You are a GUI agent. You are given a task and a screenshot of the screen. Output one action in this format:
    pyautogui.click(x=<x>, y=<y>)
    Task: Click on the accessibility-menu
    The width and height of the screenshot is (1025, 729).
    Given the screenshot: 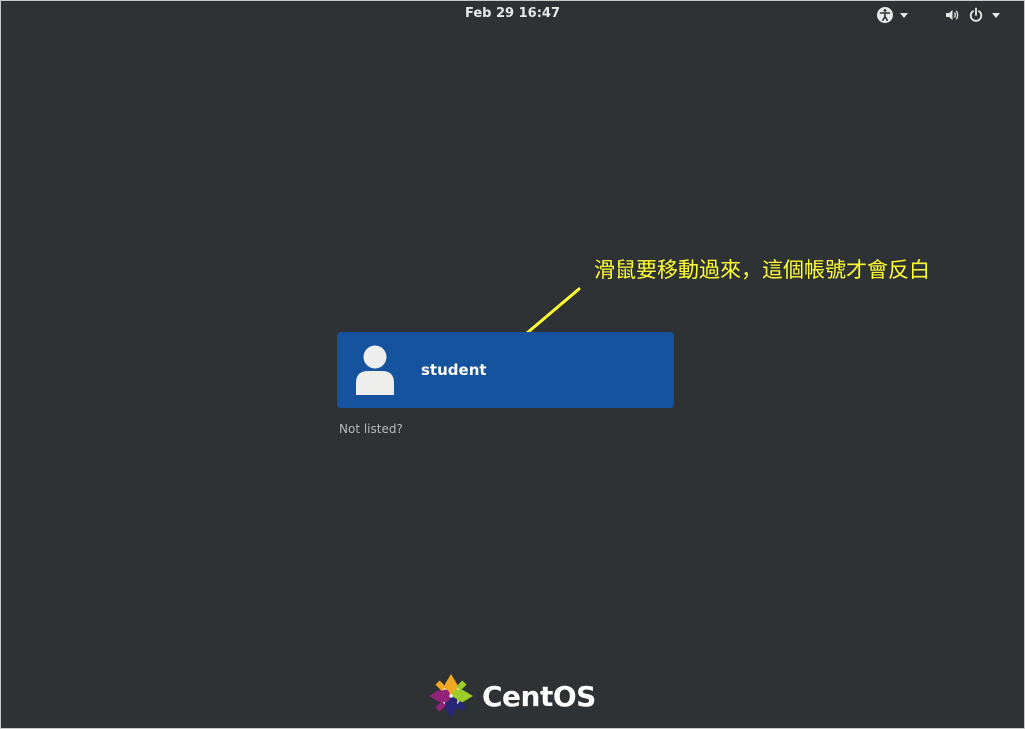 What is the action you would take?
    pyautogui.click(x=892, y=15)
    